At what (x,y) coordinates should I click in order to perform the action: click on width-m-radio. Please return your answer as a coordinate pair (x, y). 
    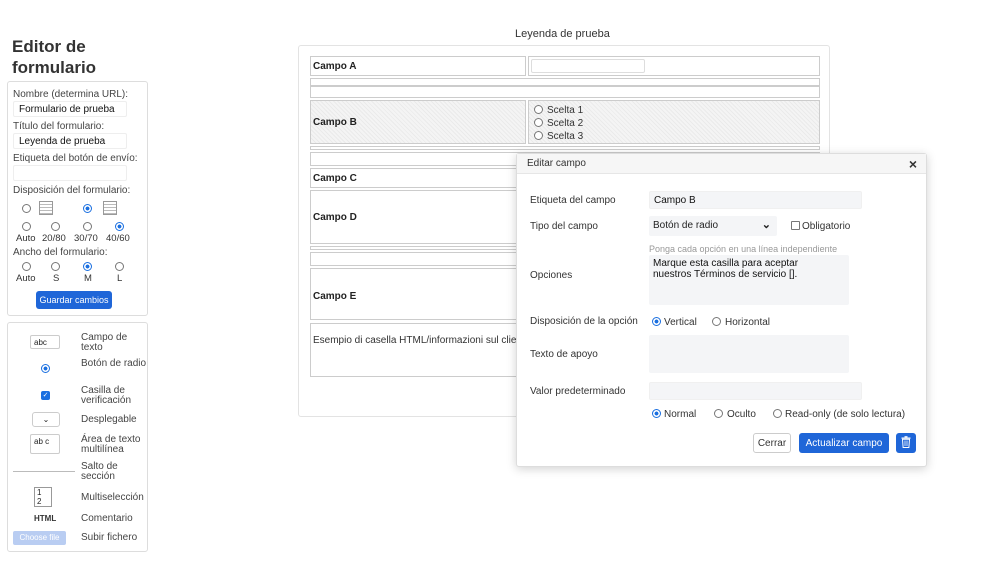
    Looking at the image, I should click on (87, 266).